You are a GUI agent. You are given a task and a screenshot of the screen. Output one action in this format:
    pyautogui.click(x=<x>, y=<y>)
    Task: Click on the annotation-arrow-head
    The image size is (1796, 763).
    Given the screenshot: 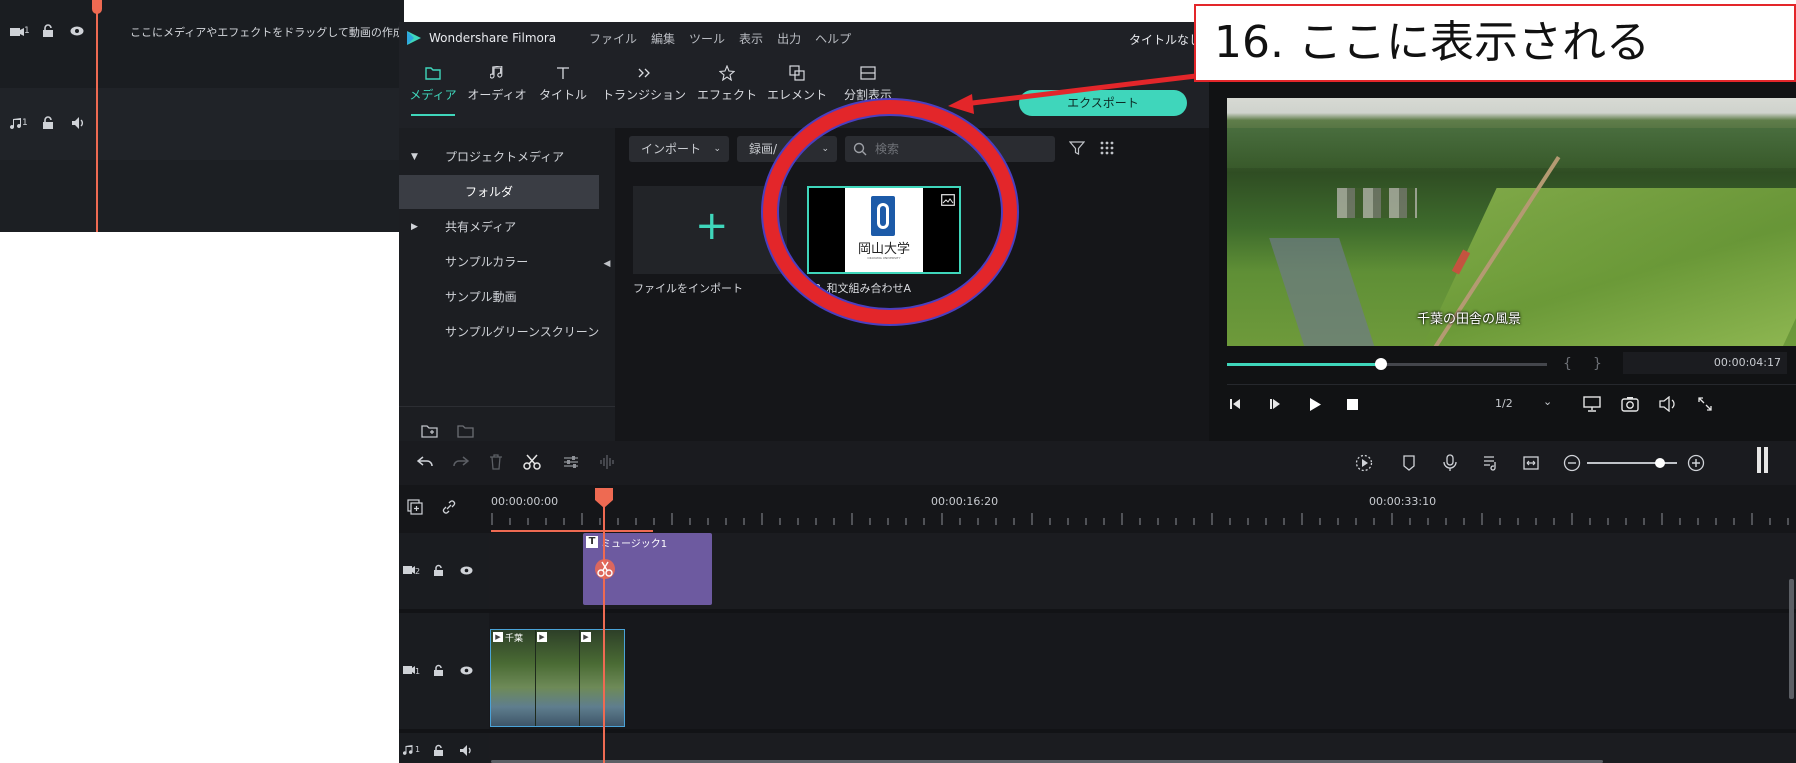 What is the action you would take?
    pyautogui.click(x=961, y=104)
    